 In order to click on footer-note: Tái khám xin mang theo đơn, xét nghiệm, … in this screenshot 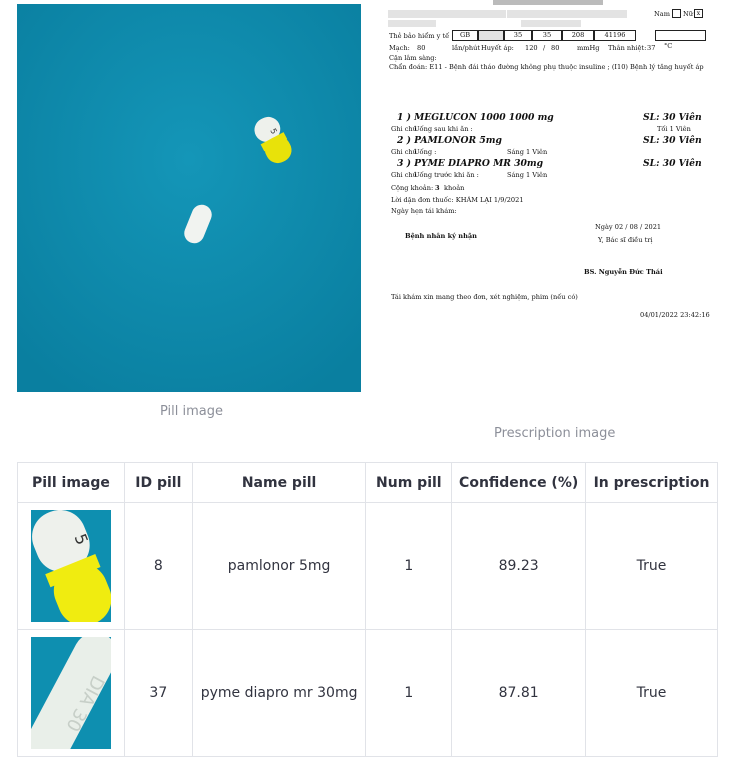, I will do `click(484, 297)`.